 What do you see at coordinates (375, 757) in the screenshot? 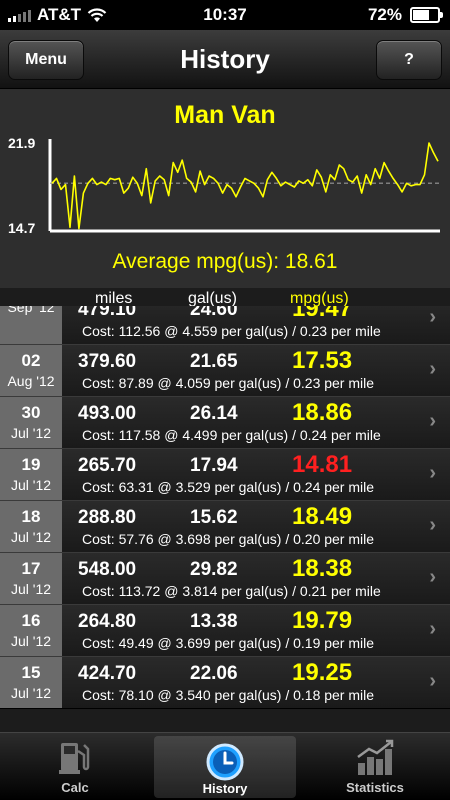
I see `bar-chart-icon` at bounding box center [375, 757].